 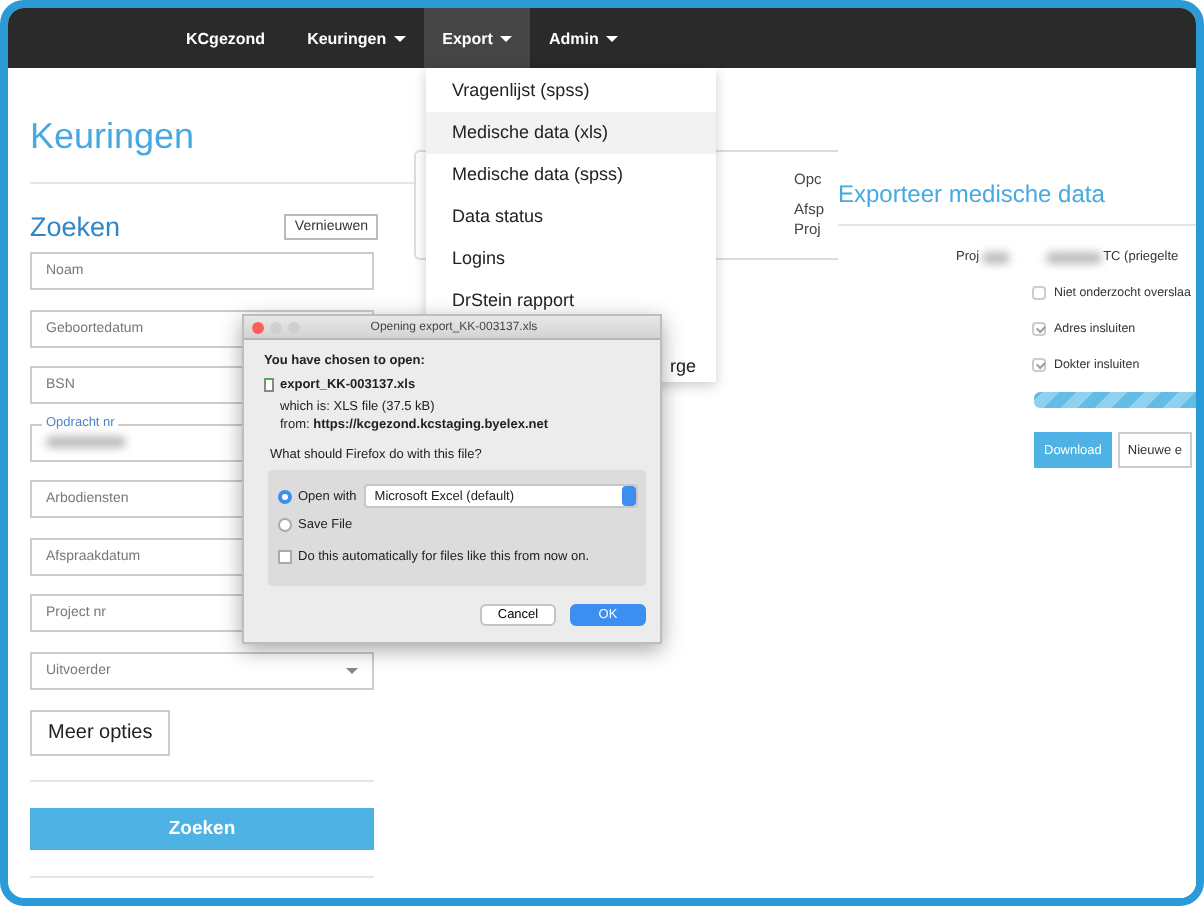 I want to click on panel-title: Exporteer medische data, so click(x=972, y=194).